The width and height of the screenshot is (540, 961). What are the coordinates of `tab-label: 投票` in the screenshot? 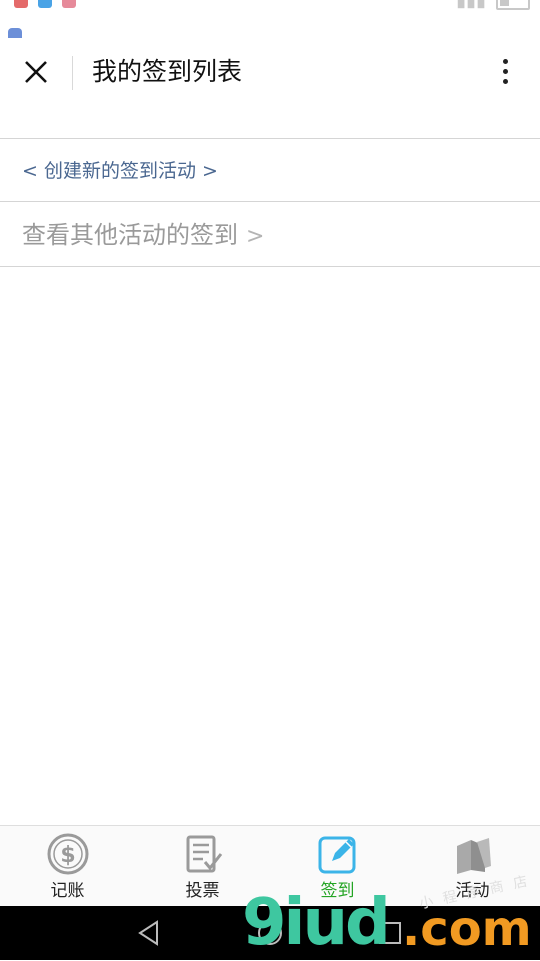 It's located at (202, 891).